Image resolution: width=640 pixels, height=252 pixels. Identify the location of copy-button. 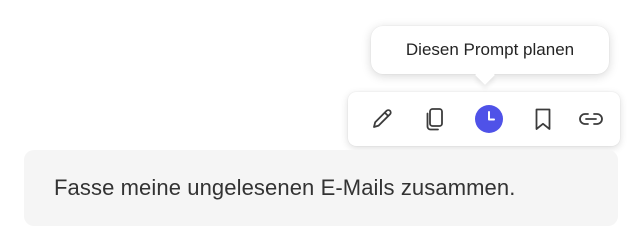
(435, 119).